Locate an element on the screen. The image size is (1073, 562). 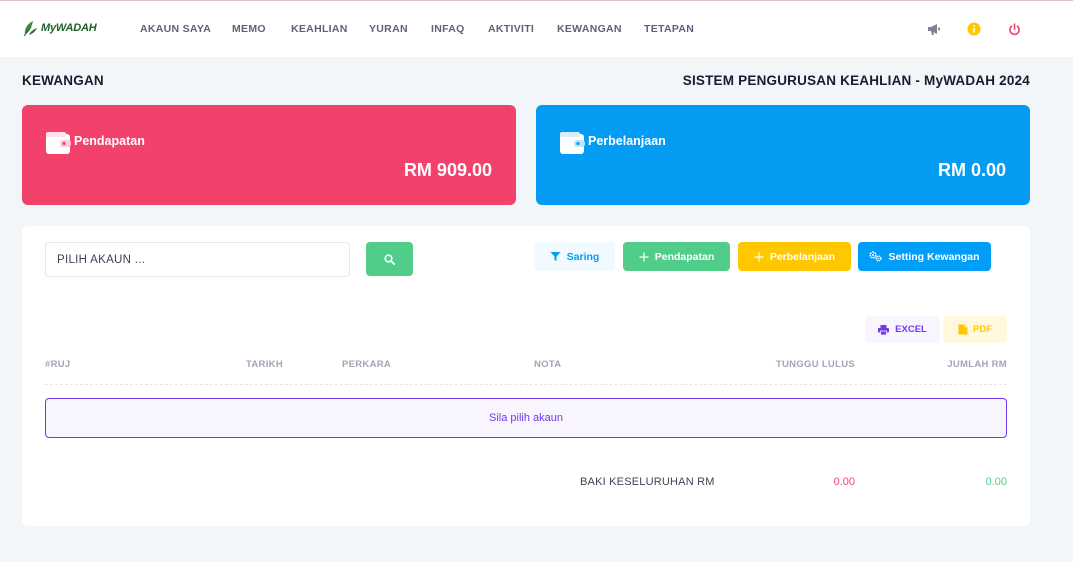
column-header-tarikh: TARIKH is located at coordinates (264, 364).